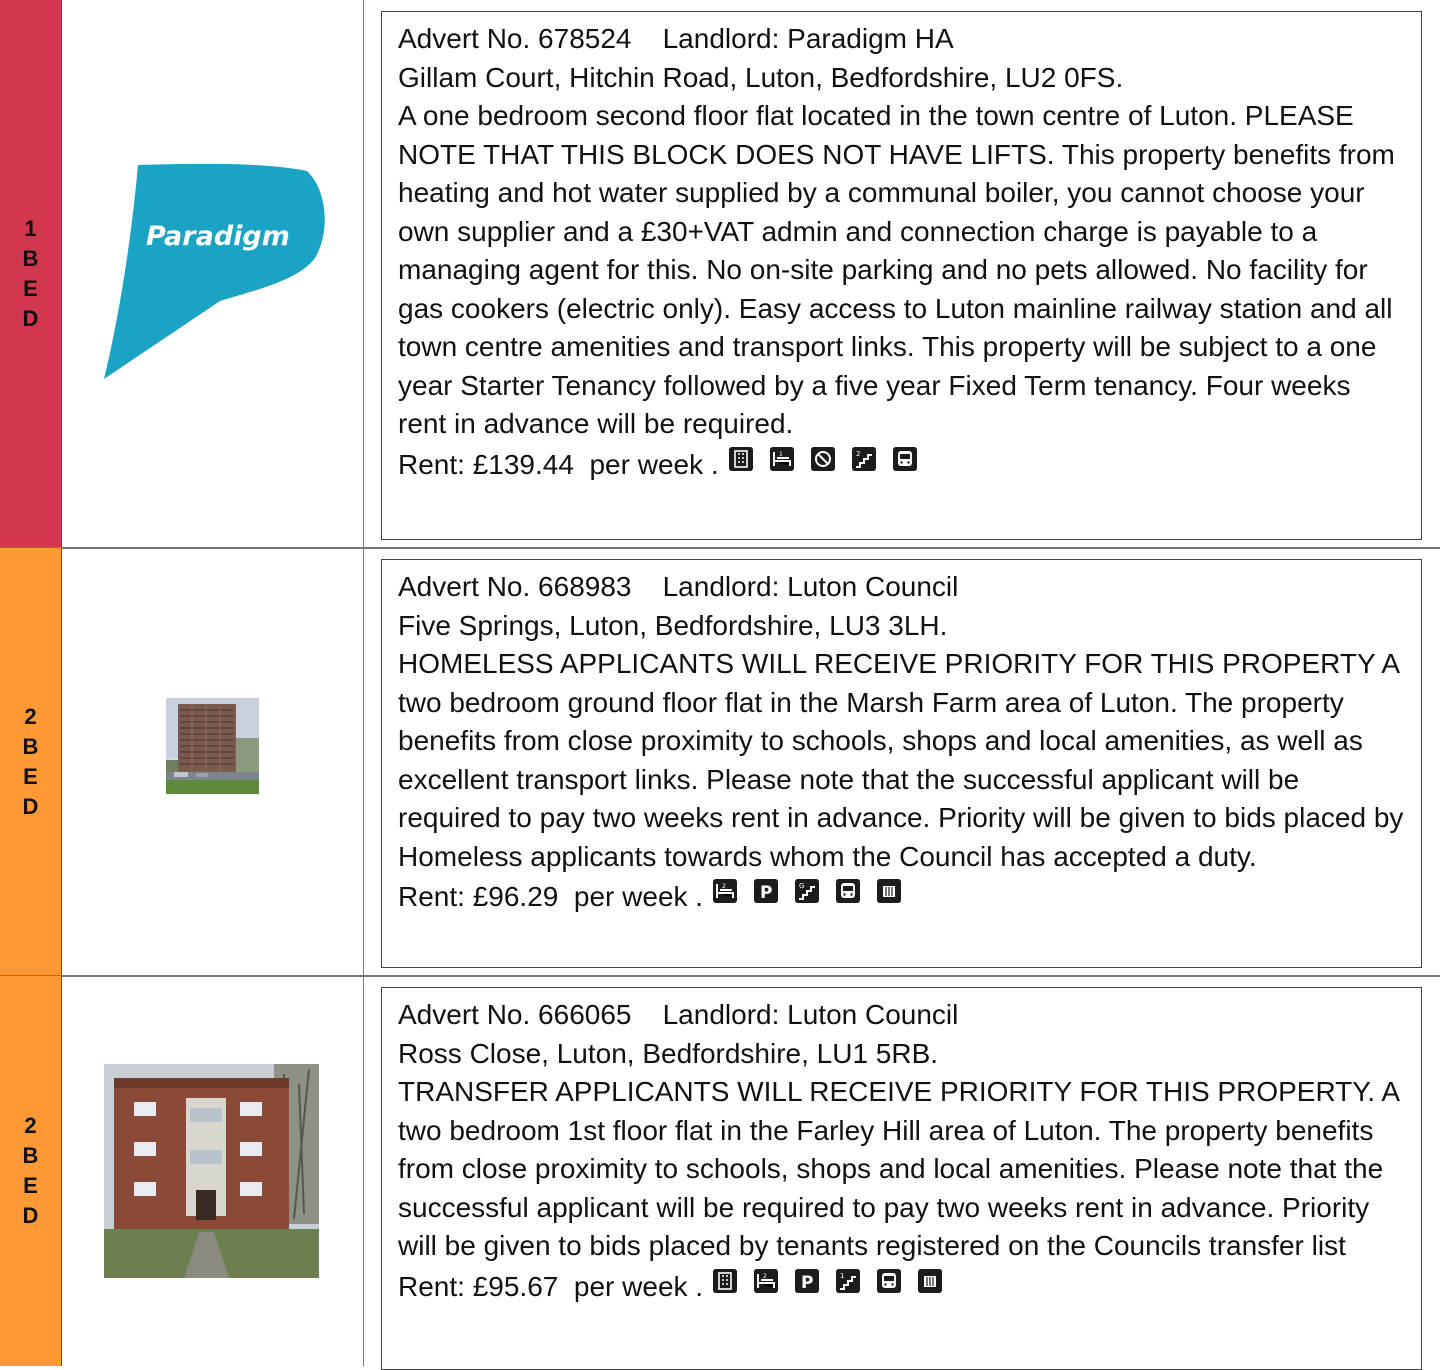  What do you see at coordinates (30, 228) in the screenshot?
I see `band-char: 1` at bounding box center [30, 228].